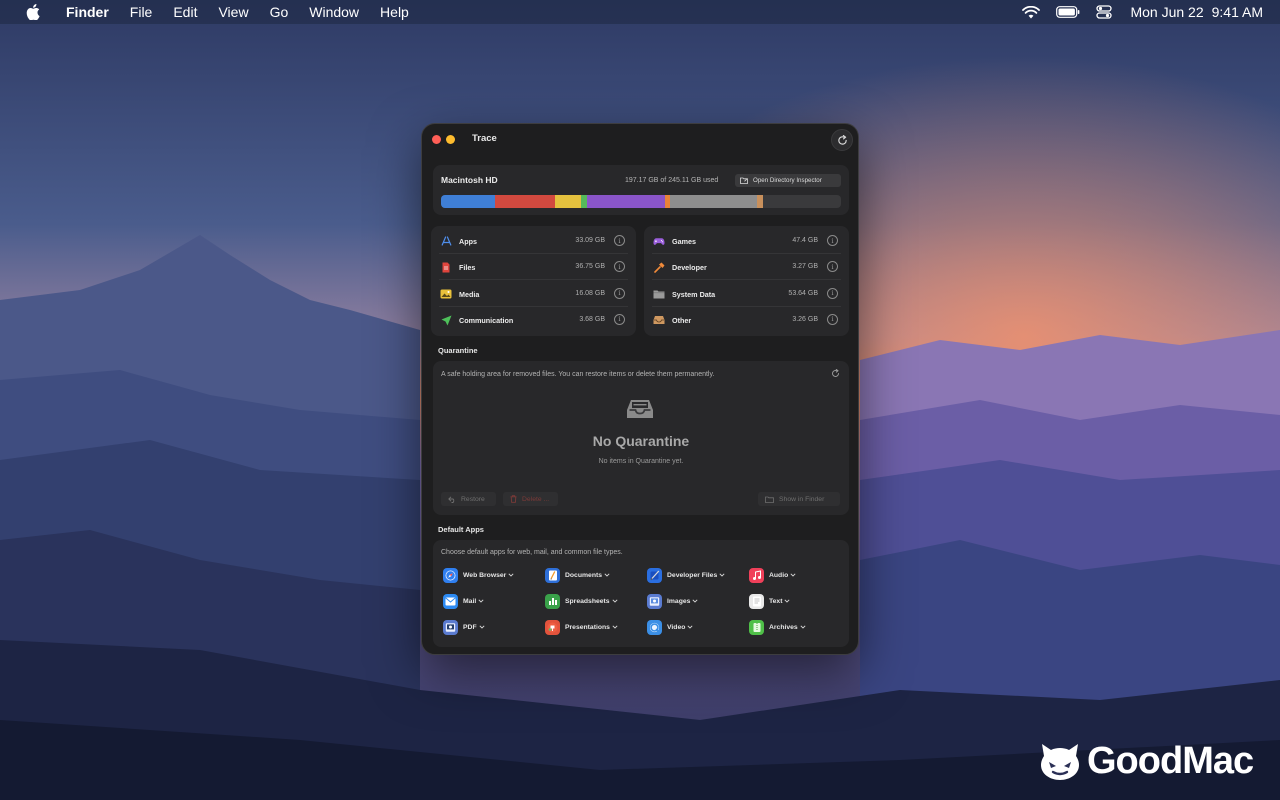 The height and width of the screenshot is (800, 1280). I want to click on menu-app-name: Finder, so click(87, 12).